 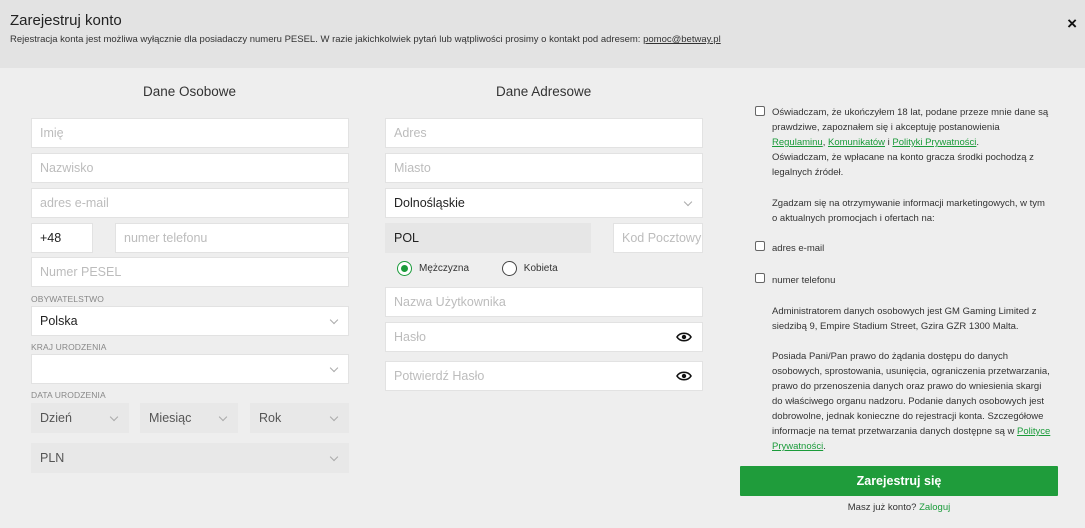 I want to click on pesel-input: Numer PESEL, so click(x=190, y=272).